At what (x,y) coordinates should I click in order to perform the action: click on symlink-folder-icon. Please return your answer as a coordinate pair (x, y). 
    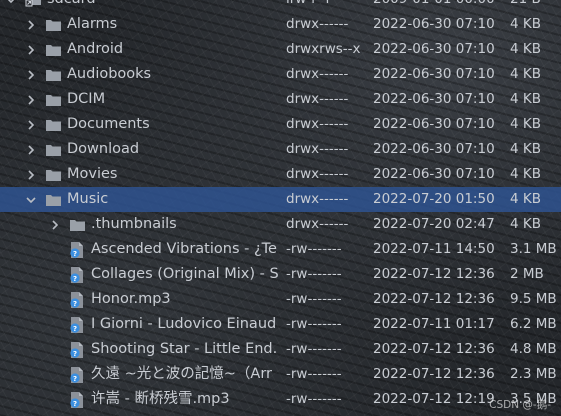
    Looking at the image, I should click on (33, 6).